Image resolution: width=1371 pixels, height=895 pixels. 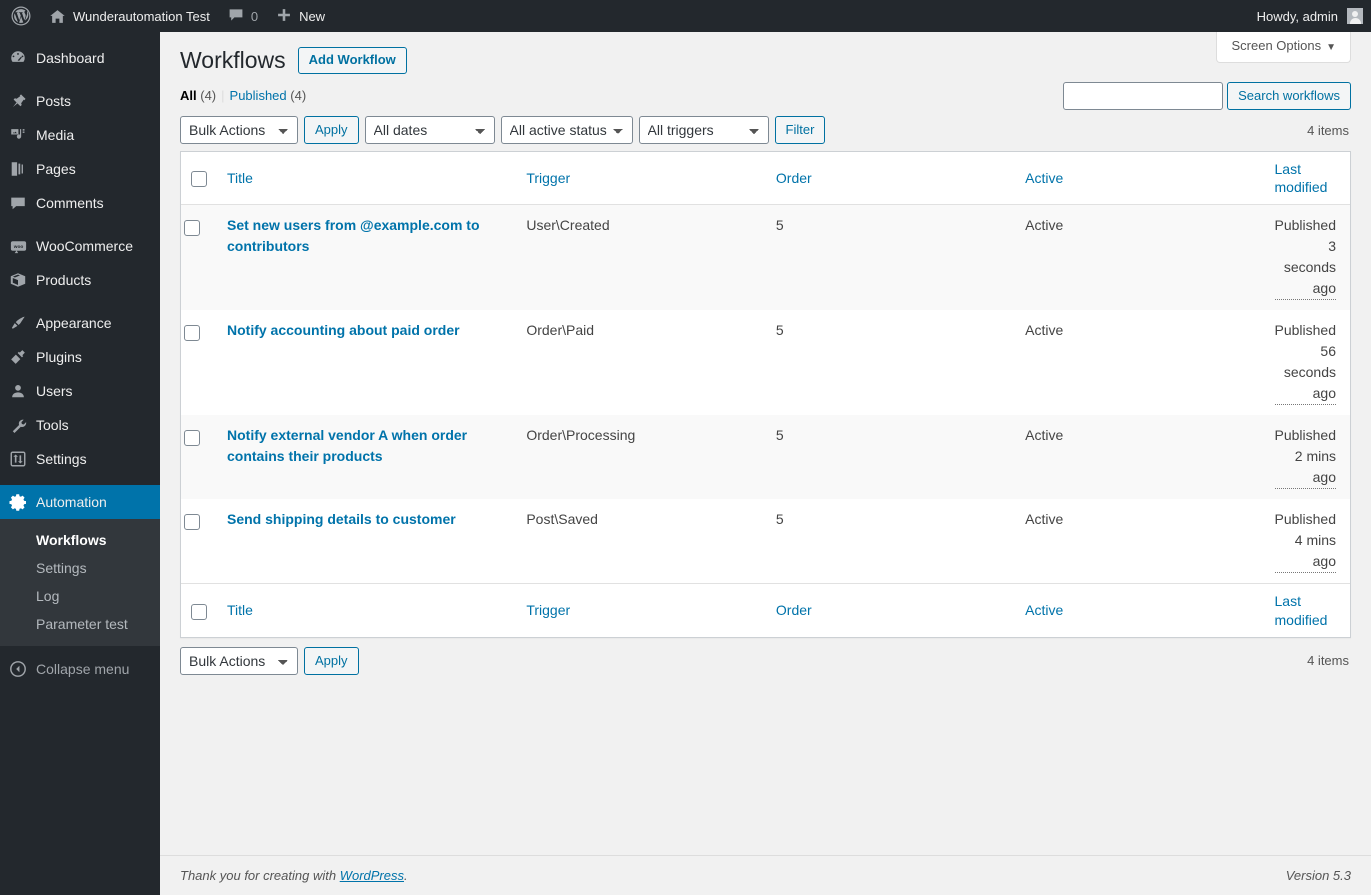 I want to click on workflow-title-link: Notify accounting about paid order, so click(x=343, y=330).